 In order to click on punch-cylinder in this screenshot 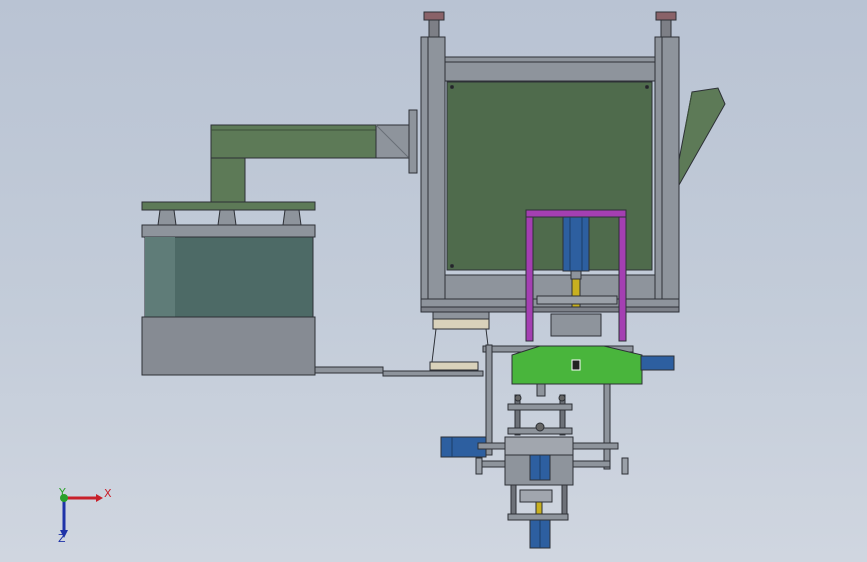, I will do `click(576, 244)`.